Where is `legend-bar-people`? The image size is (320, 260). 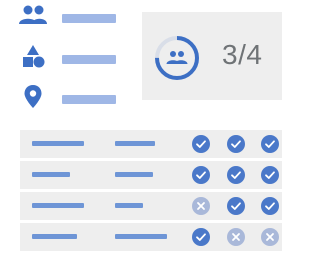
legend-bar-people is located at coordinates (89, 18).